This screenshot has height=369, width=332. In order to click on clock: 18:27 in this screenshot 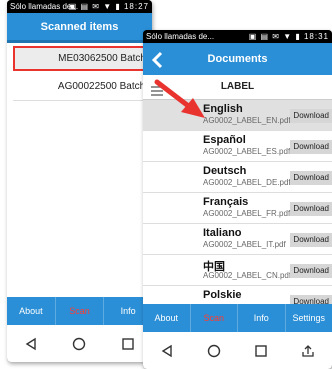, I will do `click(136, 6)`.